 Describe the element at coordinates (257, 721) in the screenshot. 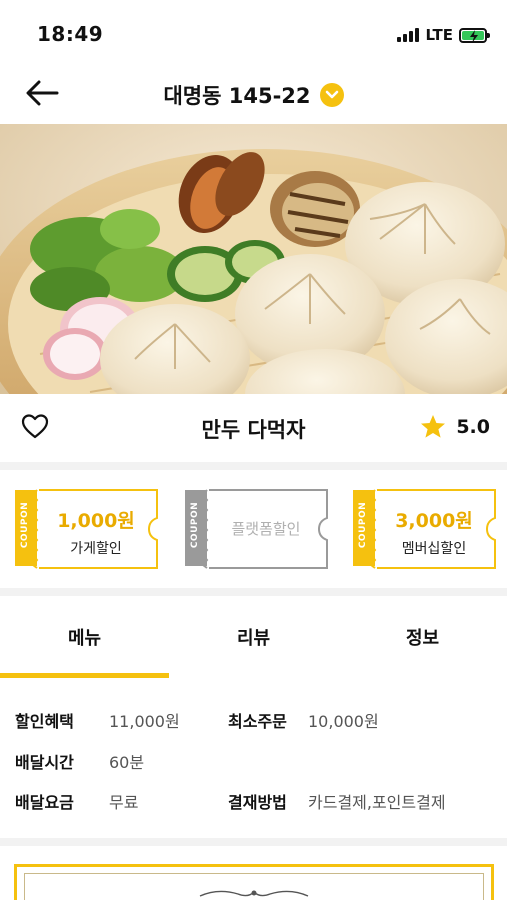

I see `info-key: 최소주문` at that location.